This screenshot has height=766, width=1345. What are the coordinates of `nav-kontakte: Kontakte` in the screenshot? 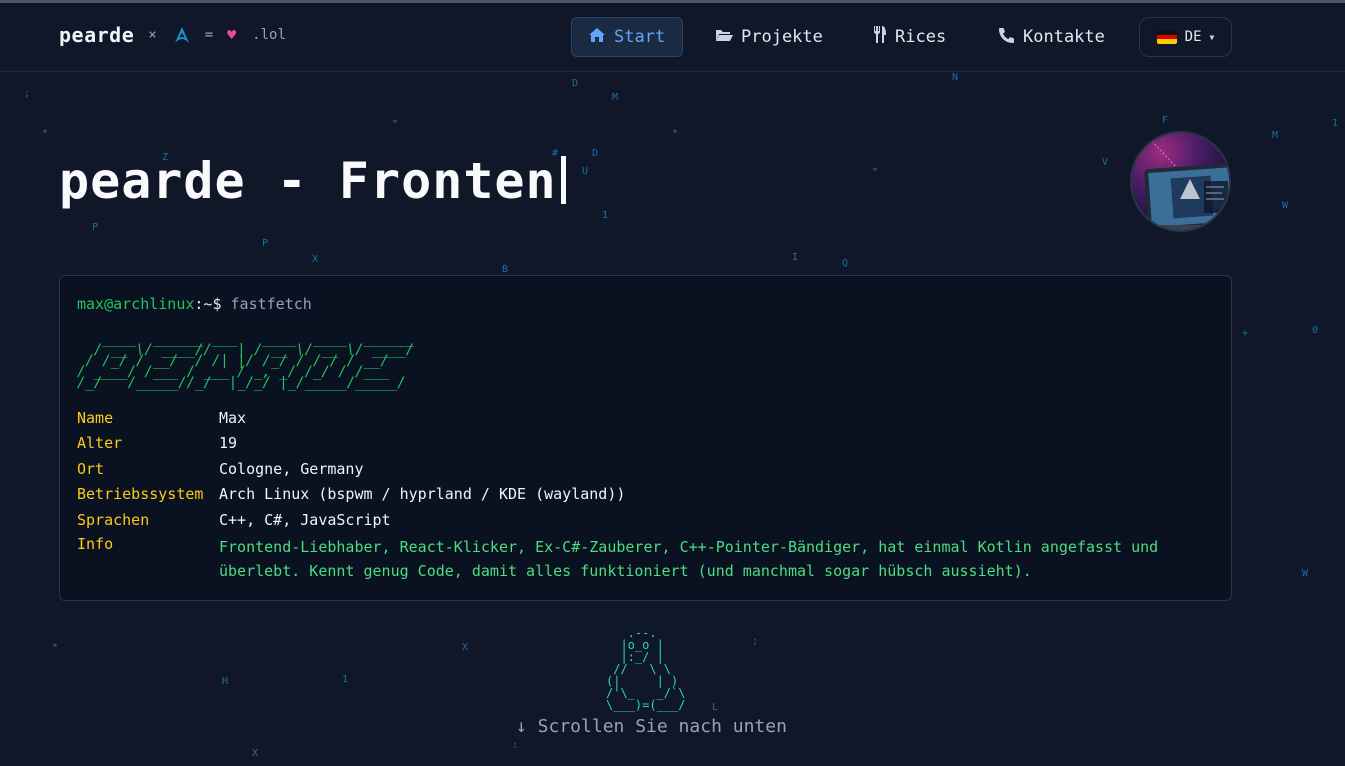 It's located at (1052, 37).